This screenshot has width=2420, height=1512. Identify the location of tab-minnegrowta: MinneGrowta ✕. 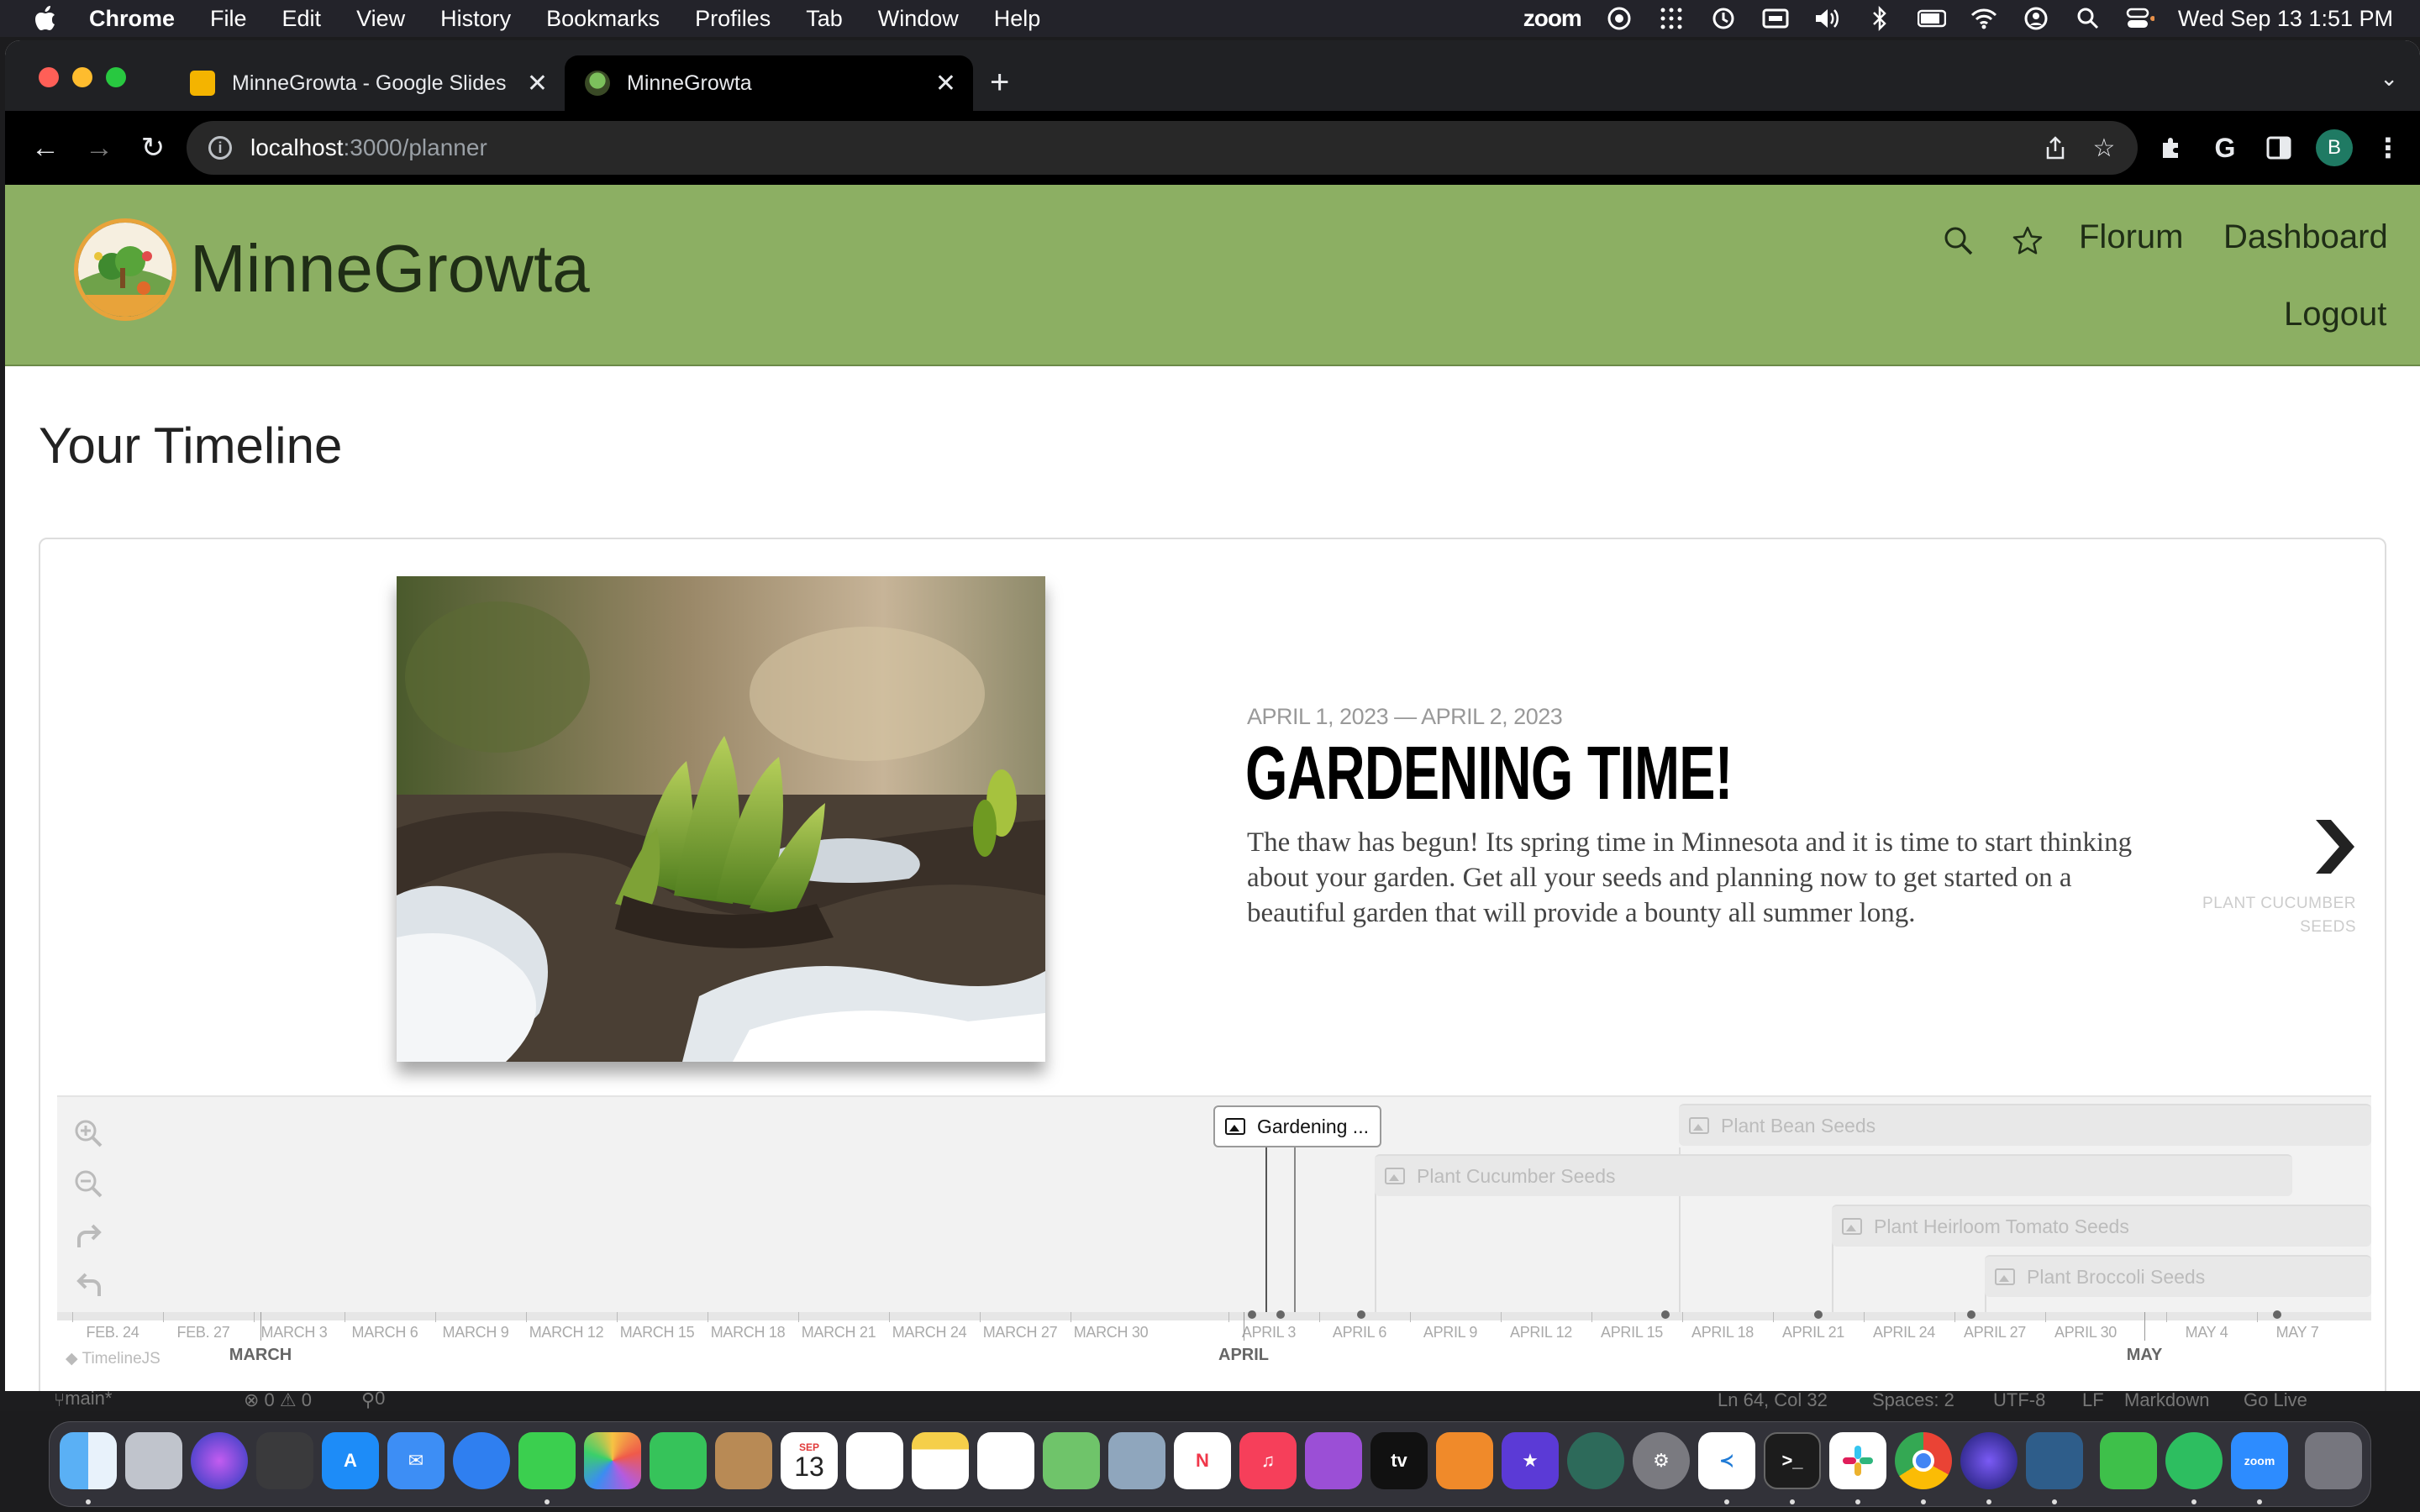
(769, 83).